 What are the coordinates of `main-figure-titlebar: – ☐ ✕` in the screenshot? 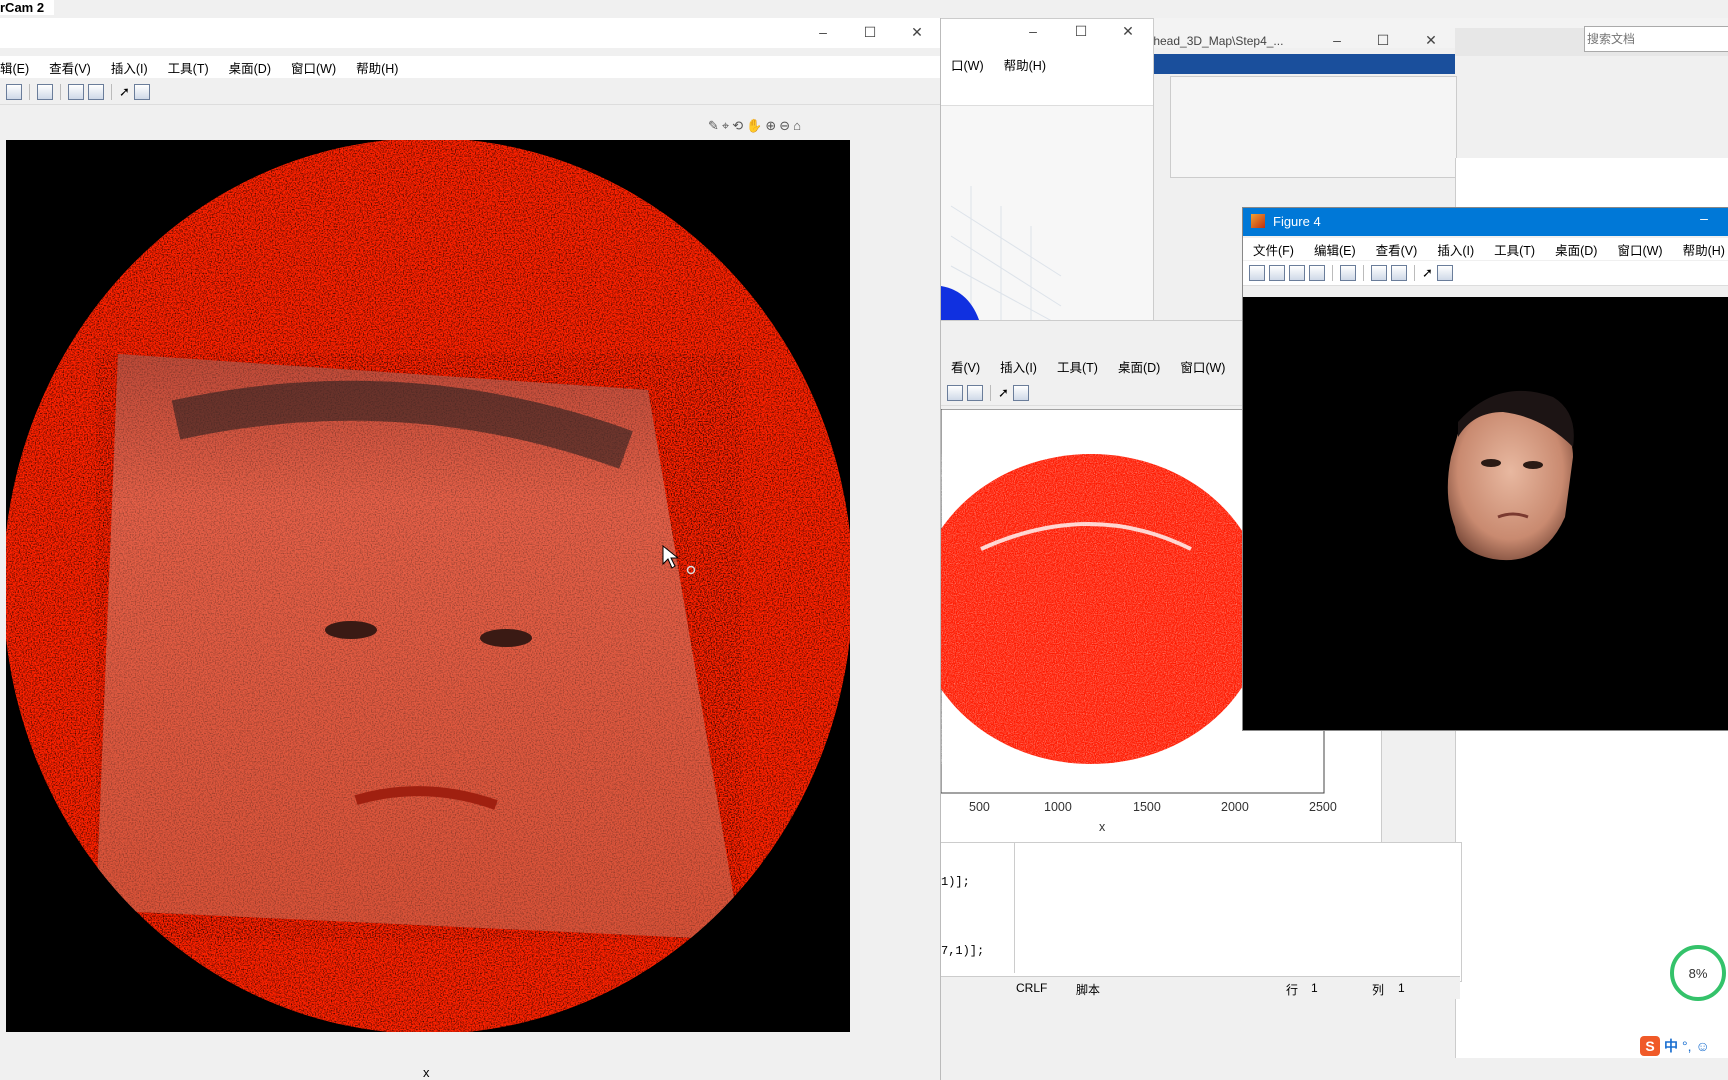 It's located at (470, 33).